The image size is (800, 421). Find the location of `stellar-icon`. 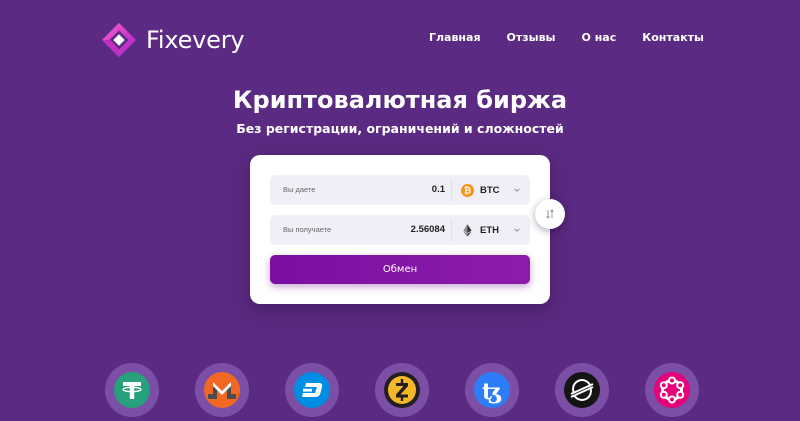

stellar-icon is located at coordinates (582, 390).